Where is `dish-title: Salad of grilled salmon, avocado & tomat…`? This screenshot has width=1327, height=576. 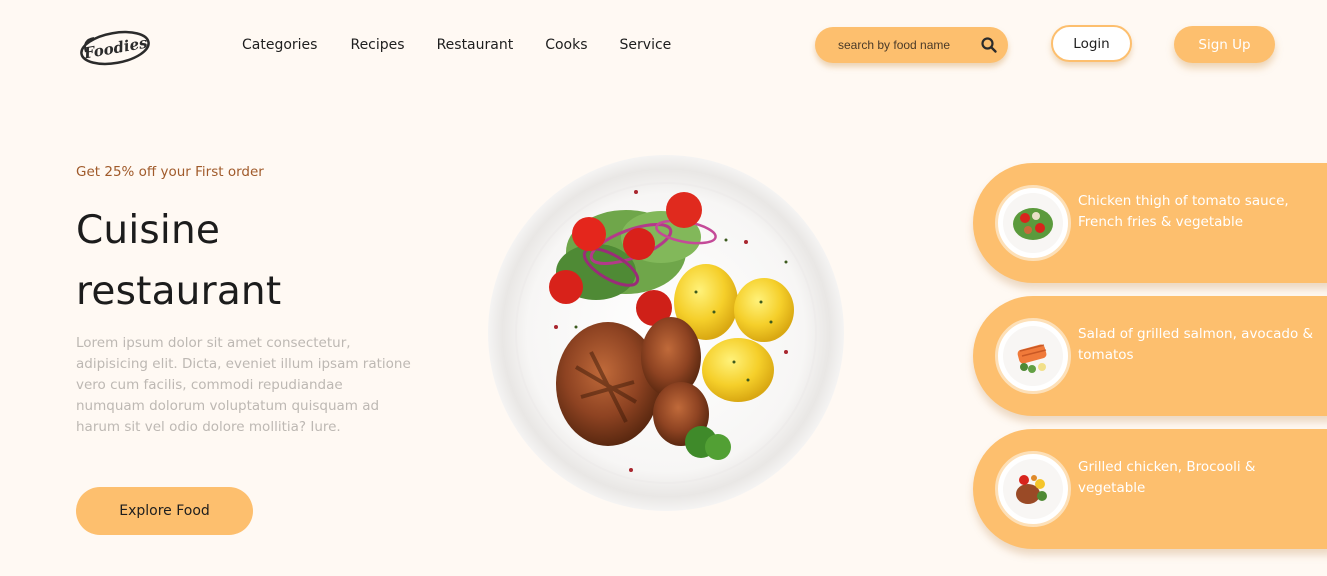
dish-title: Salad of grilled salmon, avocado & tomat… is located at coordinates (1196, 344).